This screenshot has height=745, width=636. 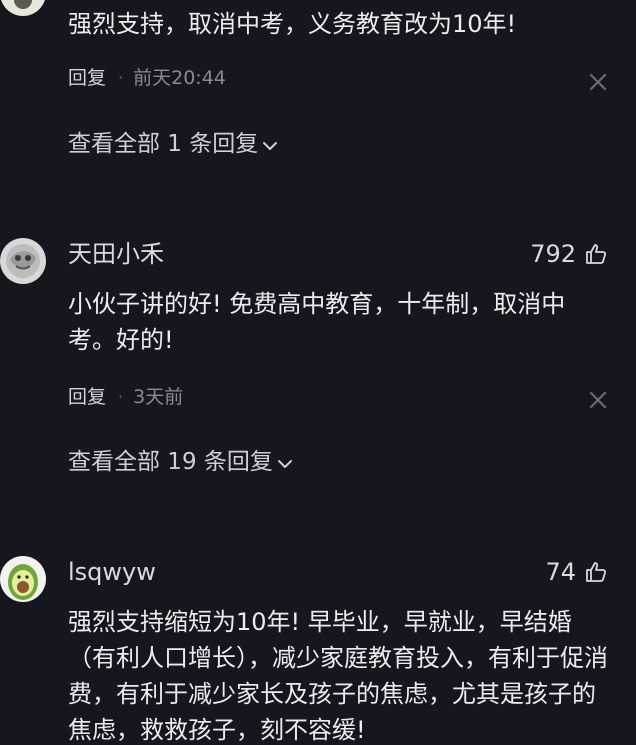 What do you see at coordinates (170, 462) in the screenshot?
I see `view-replies-label: 查看全部 19 条回复` at bounding box center [170, 462].